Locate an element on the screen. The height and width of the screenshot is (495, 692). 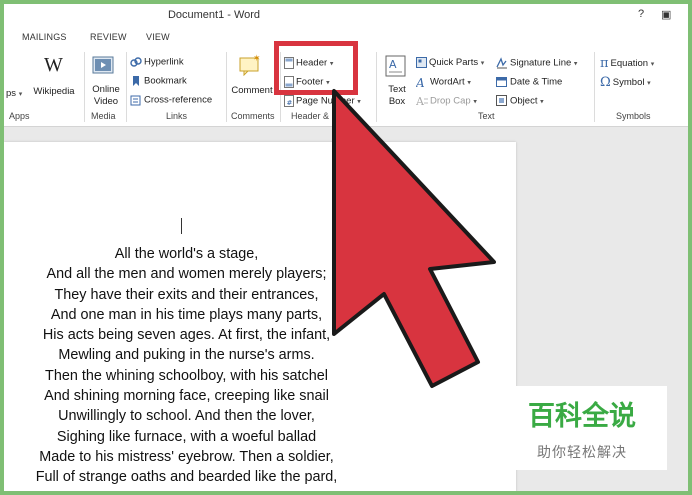
watermark-title: 百科全说 is located at coordinates (582, 416).